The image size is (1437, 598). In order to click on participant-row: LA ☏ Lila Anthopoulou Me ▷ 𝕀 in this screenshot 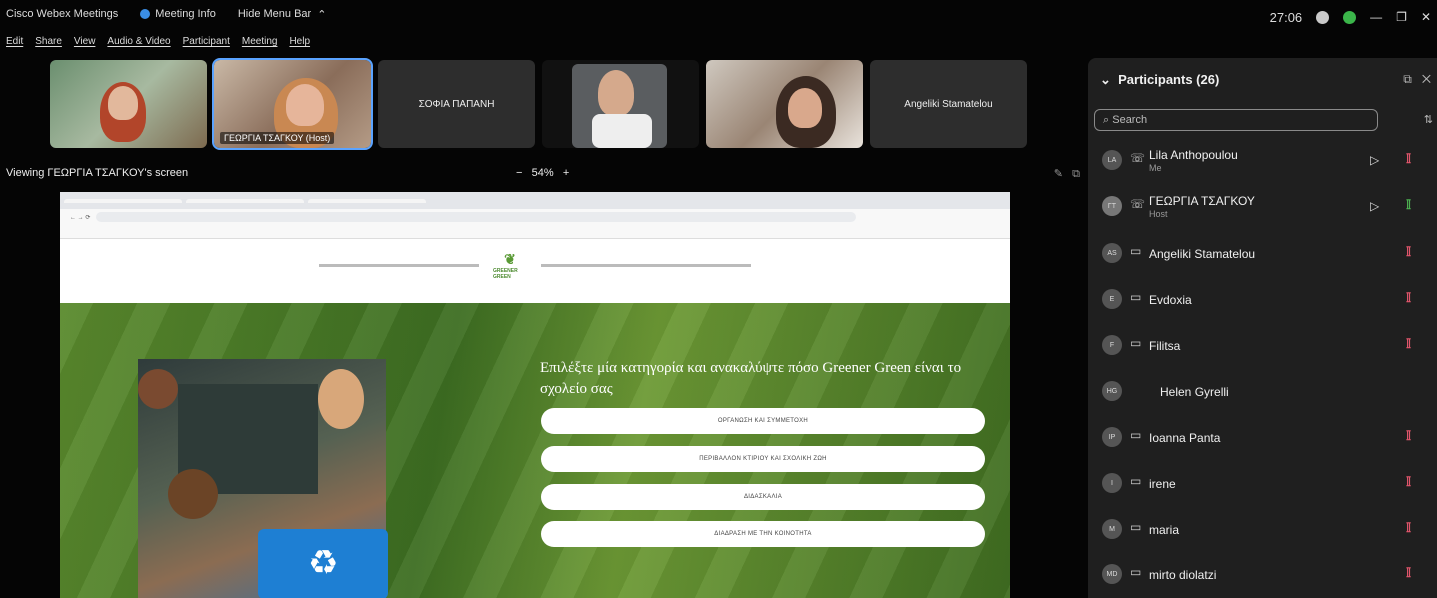, I will do `click(1262, 161)`.